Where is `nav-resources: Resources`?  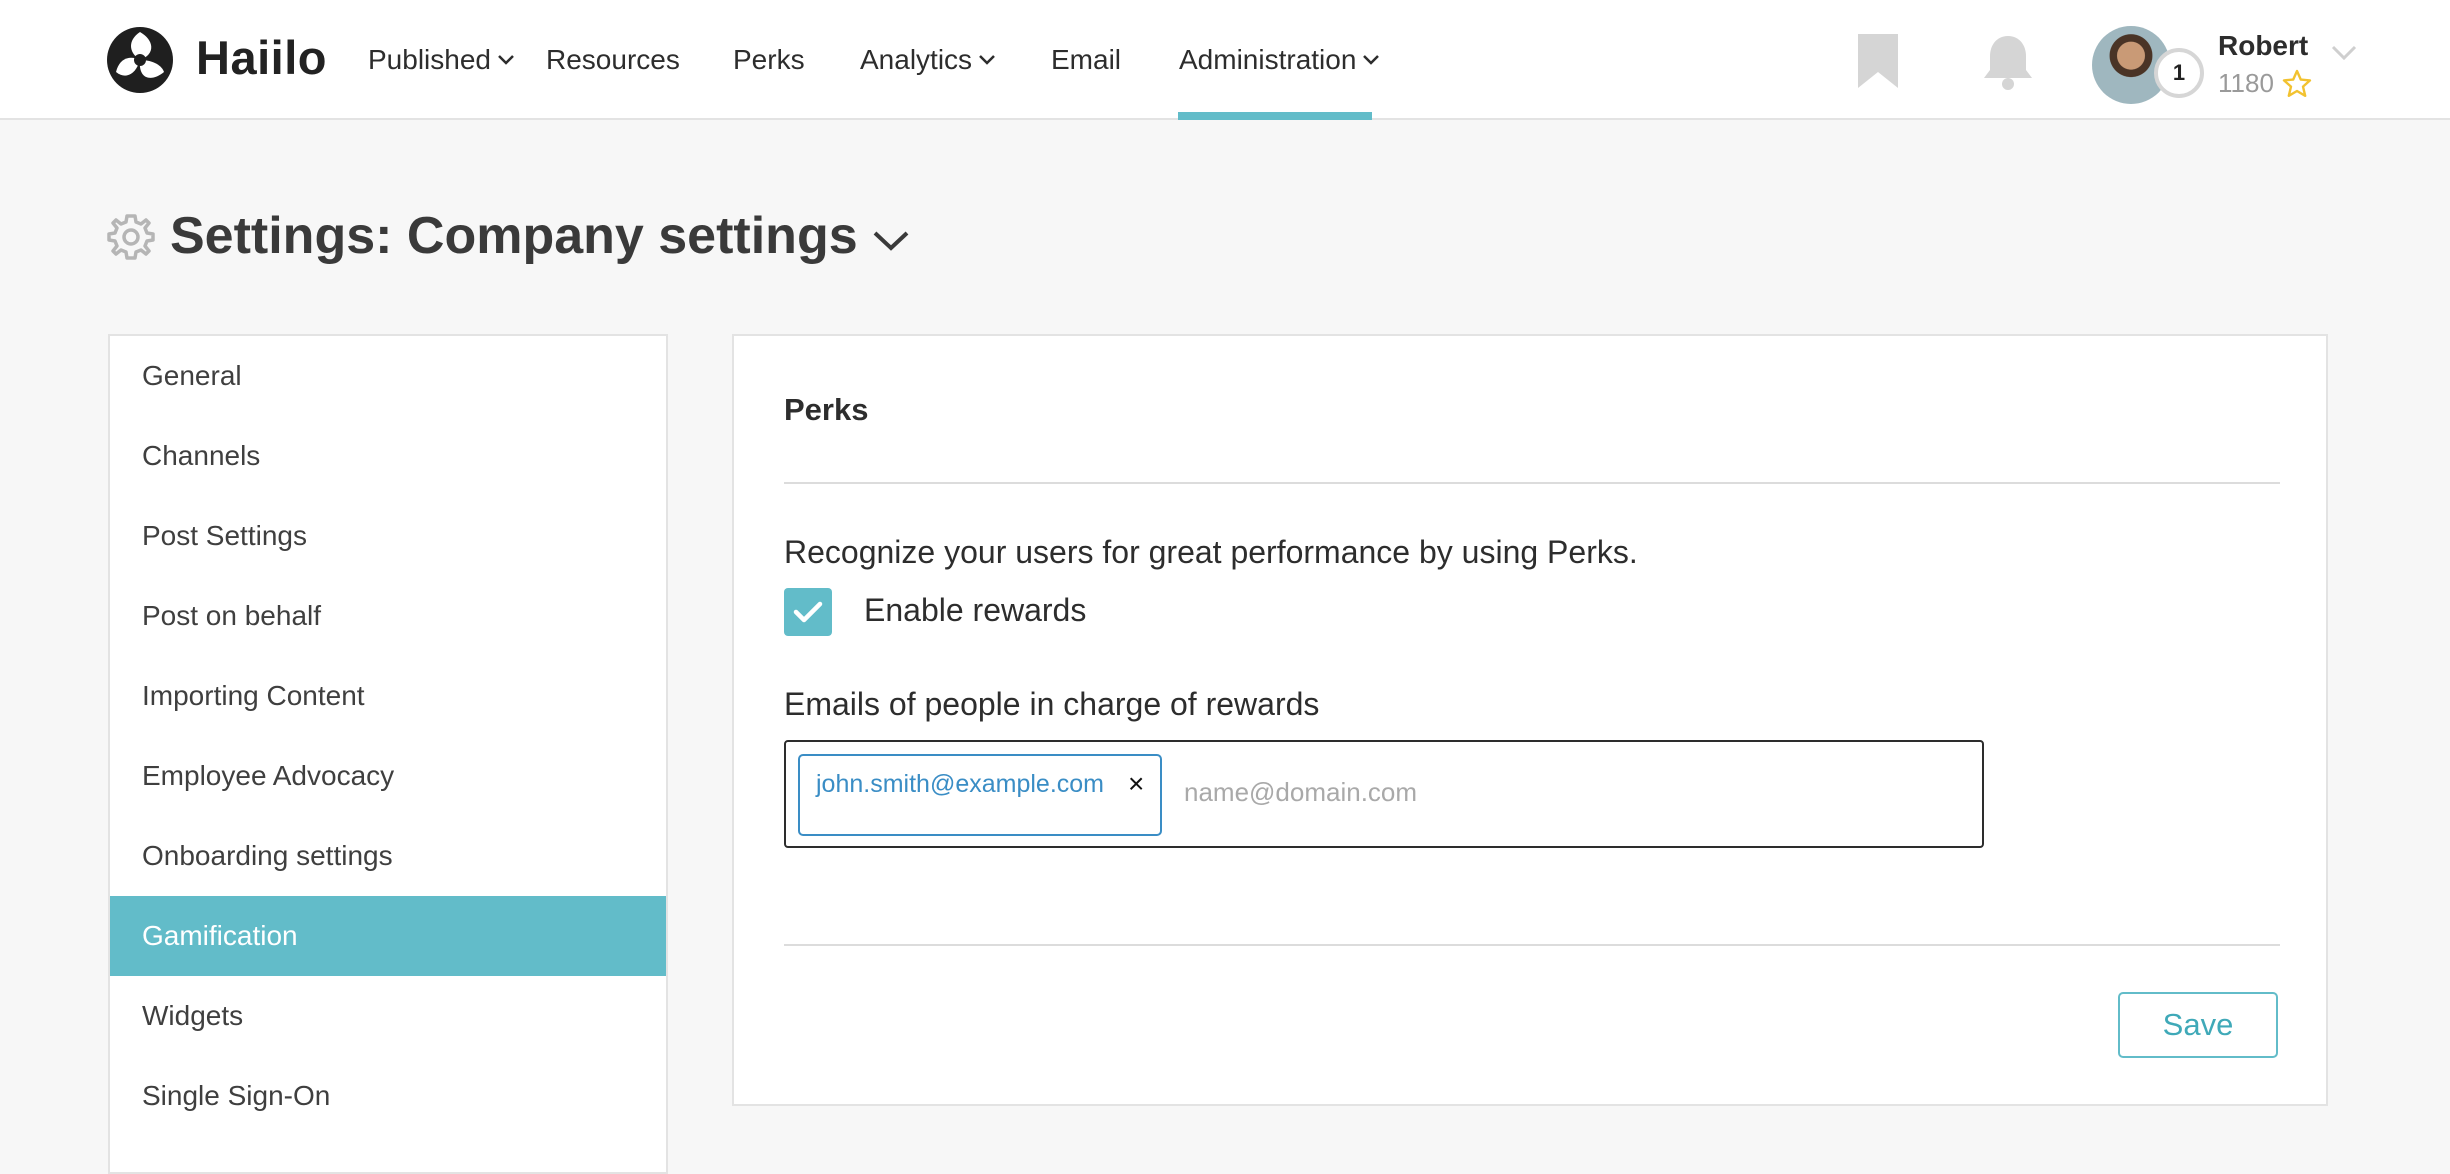 nav-resources: Resources is located at coordinates (613, 60).